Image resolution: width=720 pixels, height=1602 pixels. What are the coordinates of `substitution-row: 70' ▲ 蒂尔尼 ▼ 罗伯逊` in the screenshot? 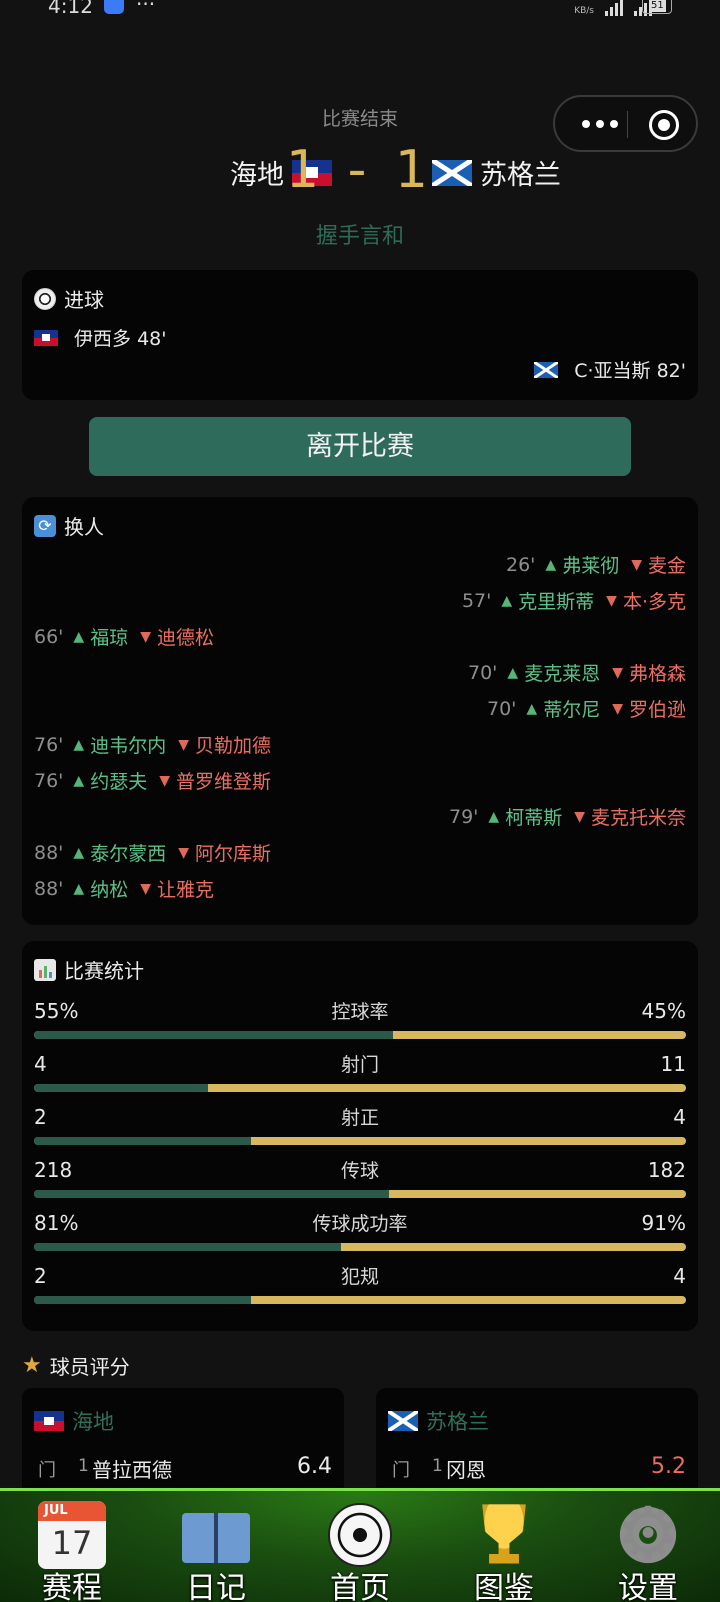 It's located at (586, 708).